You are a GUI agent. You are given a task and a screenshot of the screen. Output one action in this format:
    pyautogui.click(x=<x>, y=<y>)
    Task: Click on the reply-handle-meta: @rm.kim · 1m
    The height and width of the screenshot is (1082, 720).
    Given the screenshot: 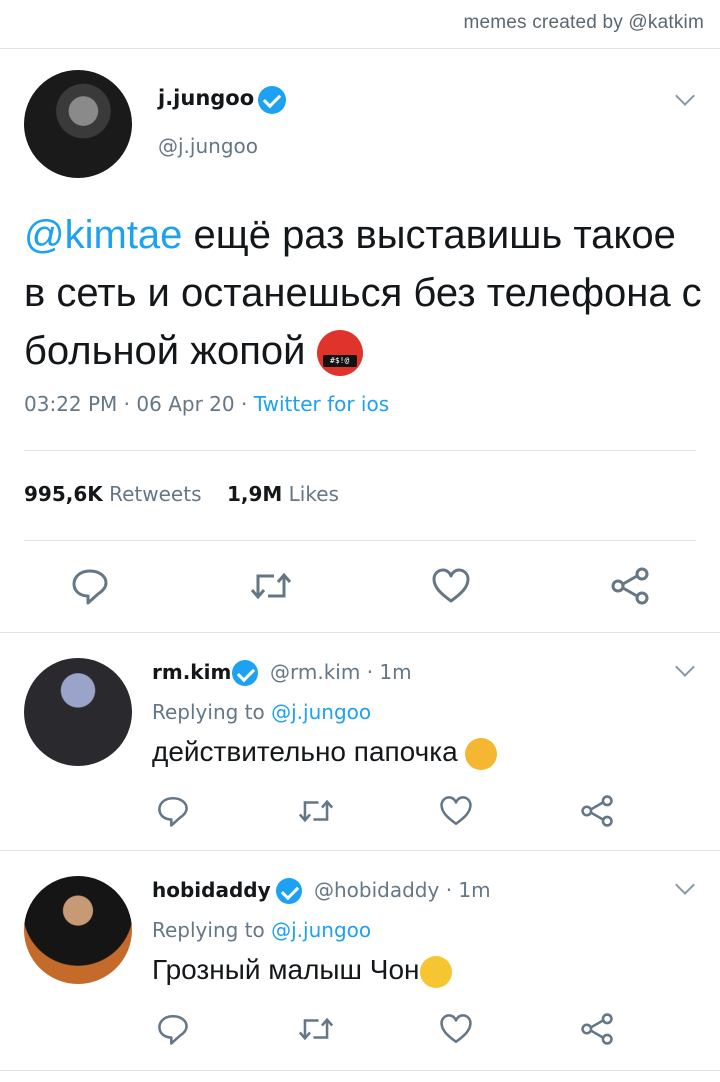 What is the action you would take?
    pyautogui.click(x=341, y=672)
    